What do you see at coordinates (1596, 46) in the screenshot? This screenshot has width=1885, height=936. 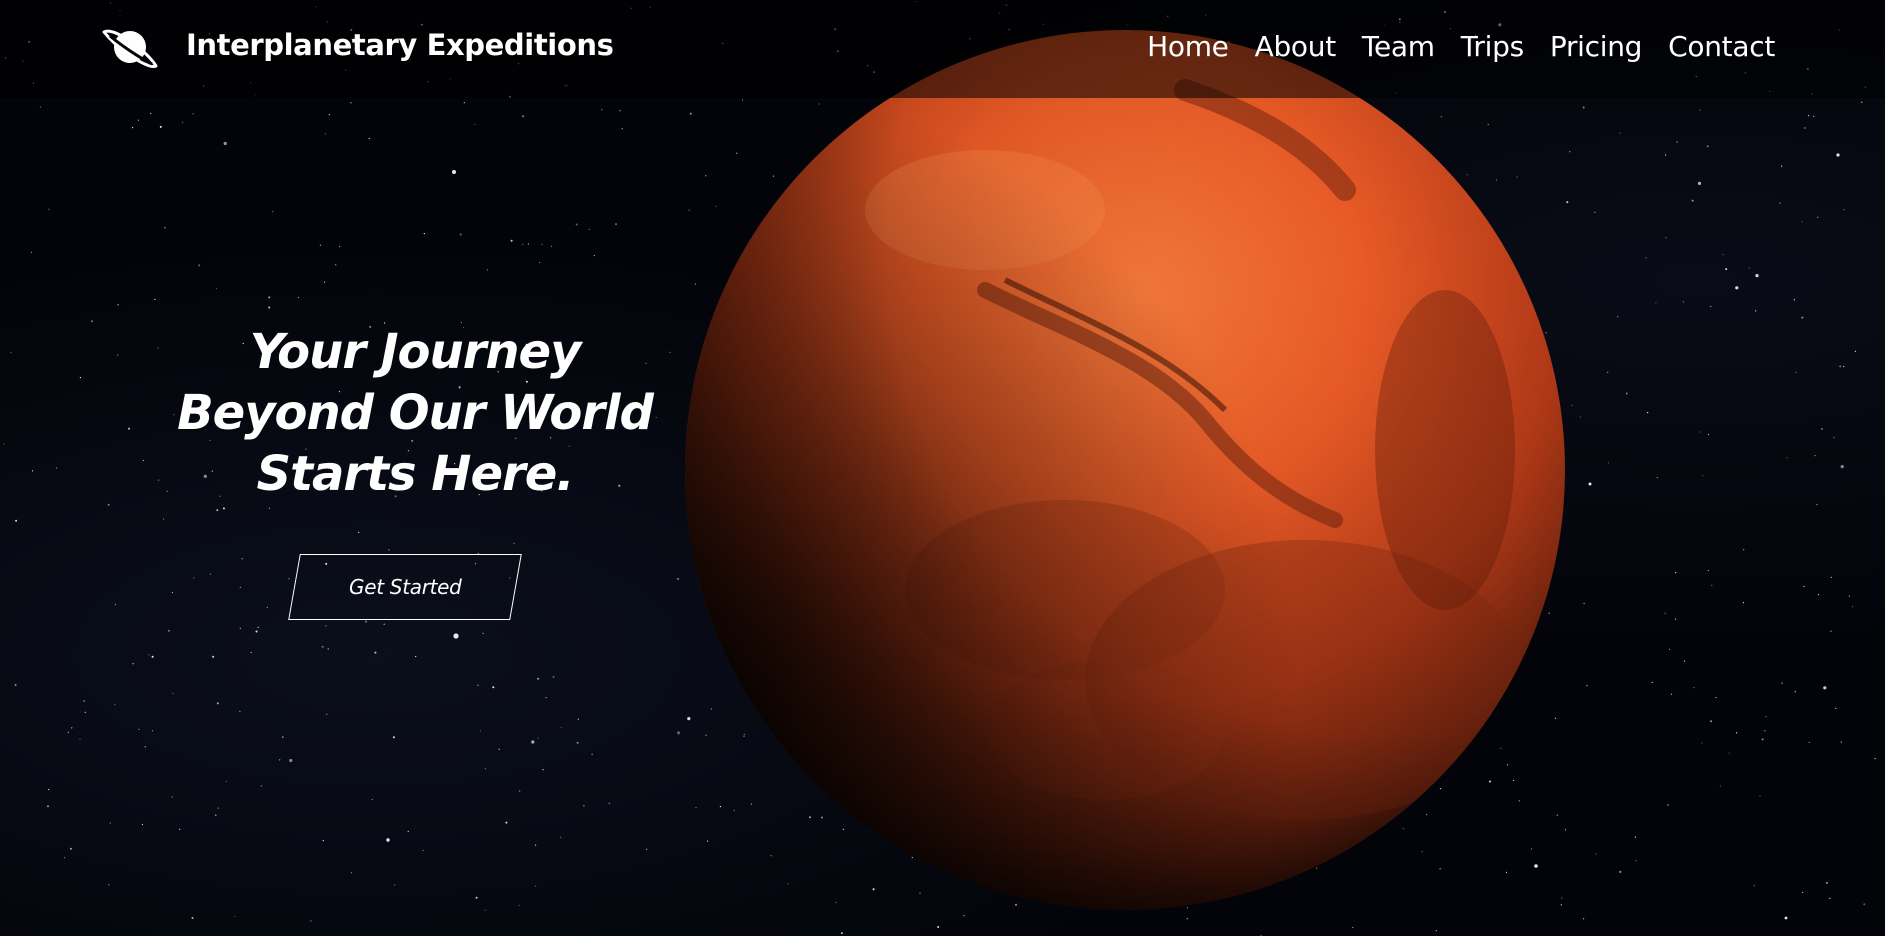 I see `nav-pricing-link: Pricing` at bounding box center [1596, 46].